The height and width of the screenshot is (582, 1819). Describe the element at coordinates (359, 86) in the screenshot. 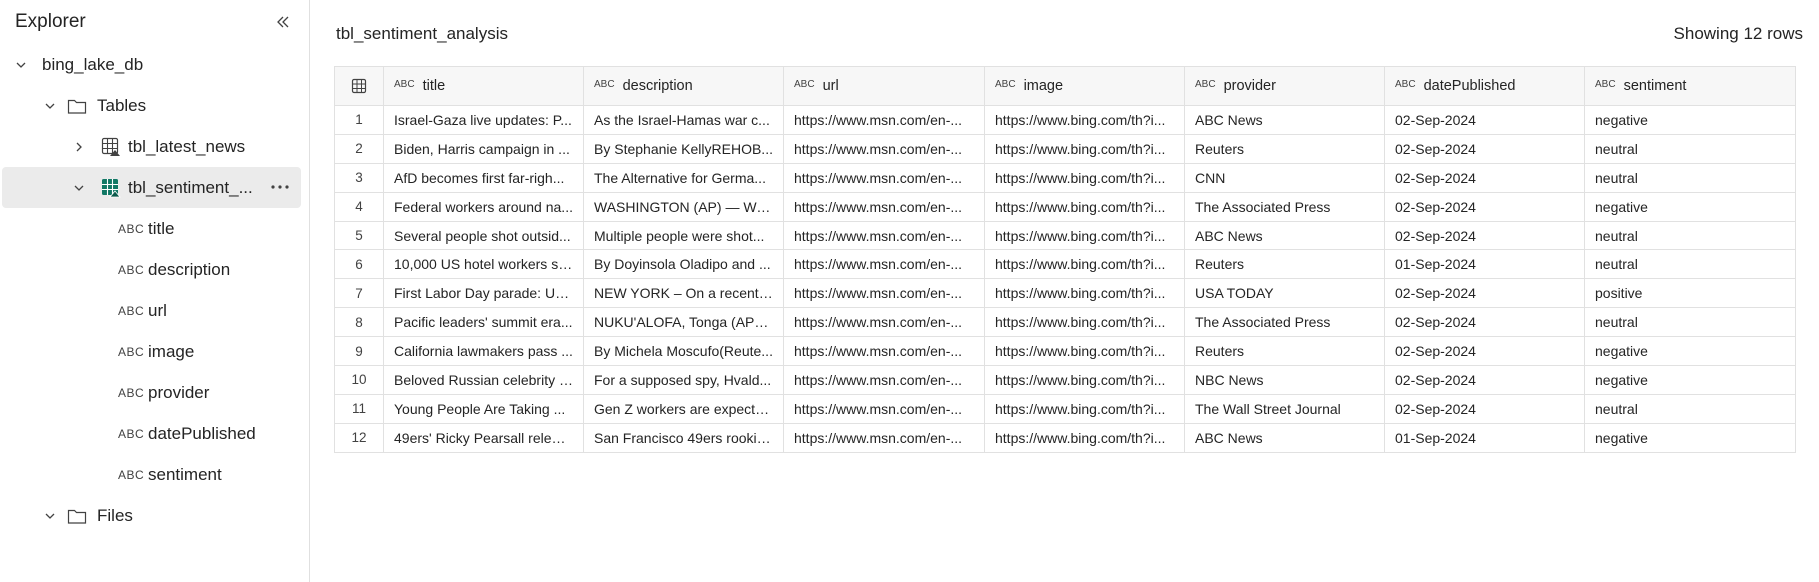

I see `select-all-cell` at that location.